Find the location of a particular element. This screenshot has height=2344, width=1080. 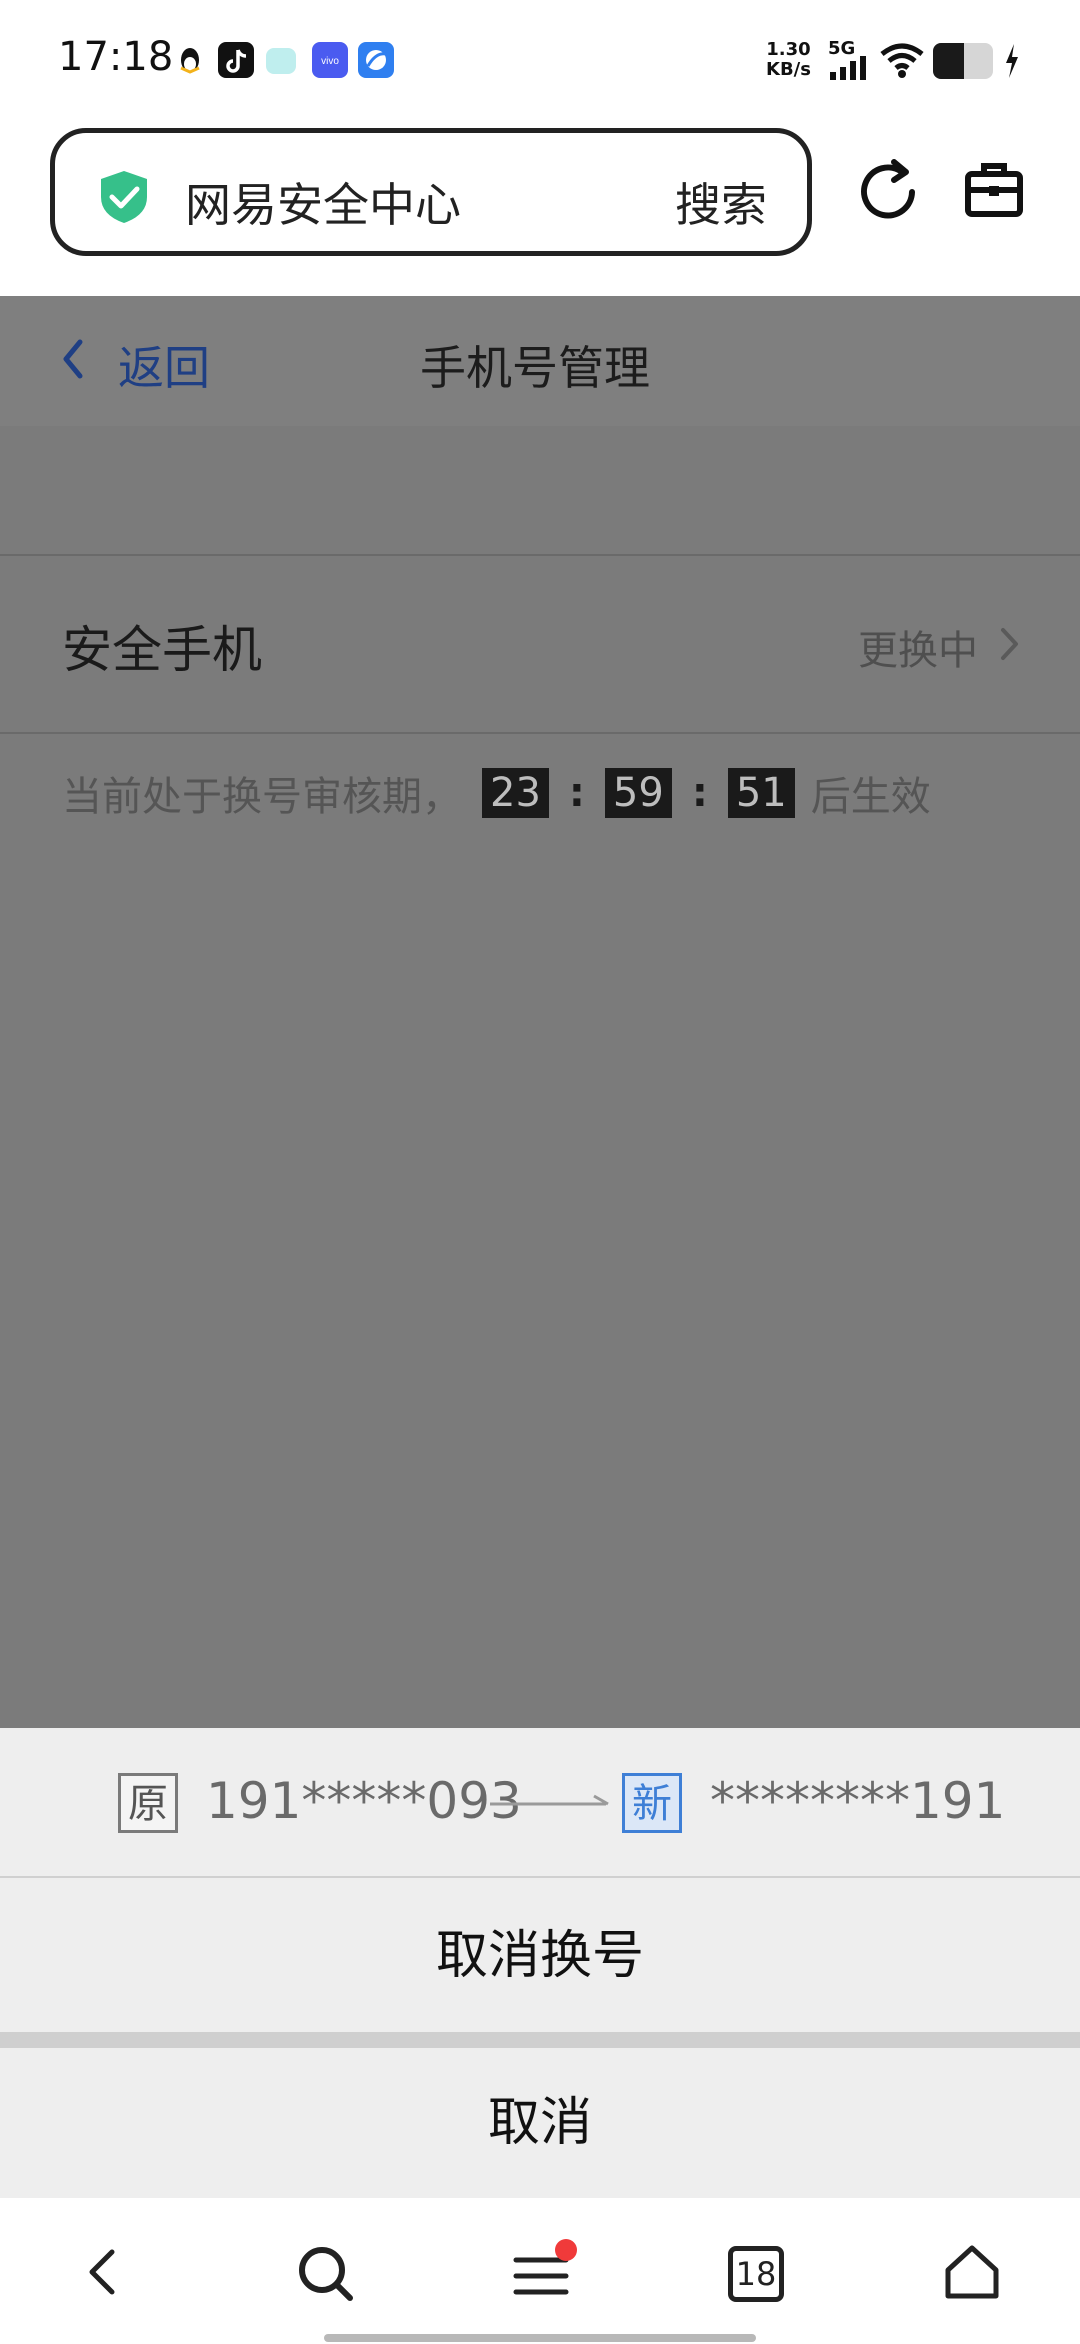

old-number: 191*****093 is located at coordinates (364, 1801).